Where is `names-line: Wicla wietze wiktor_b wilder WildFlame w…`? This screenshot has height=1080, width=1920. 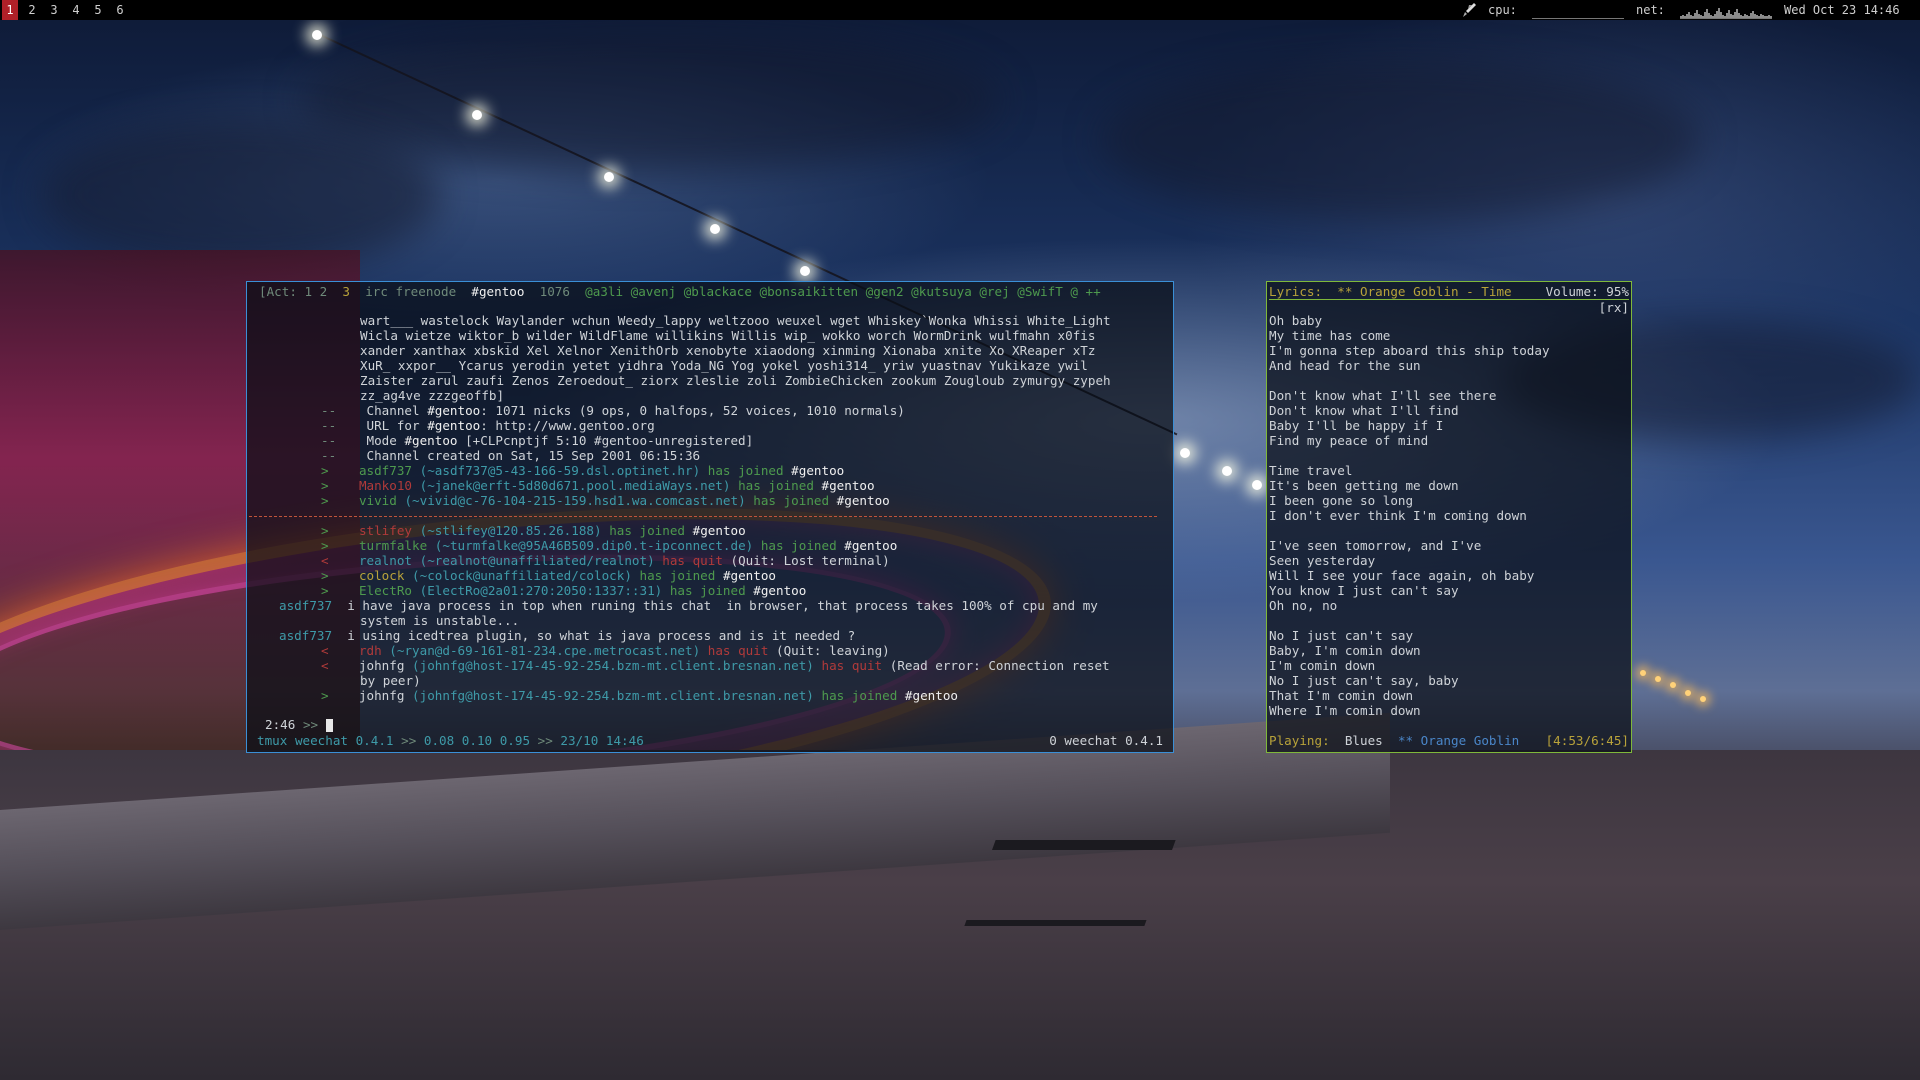 names-line: Wicla wietze wiktor_b wilder WildFlame w… is located at coordinates (728, 335).